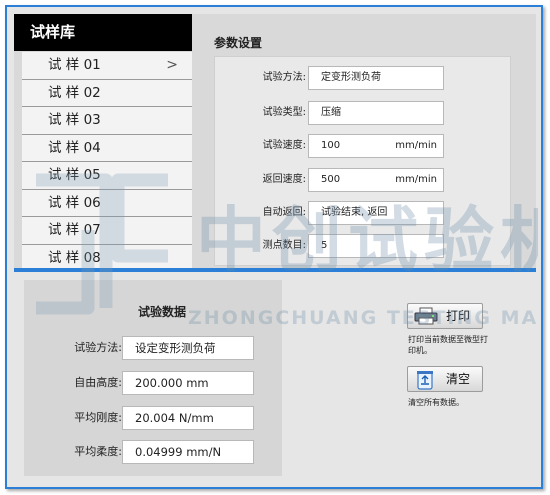  Describe the element at coordinates (238, 43) in the screenshot. I see `param-settings-title: 参数设置` at that location.